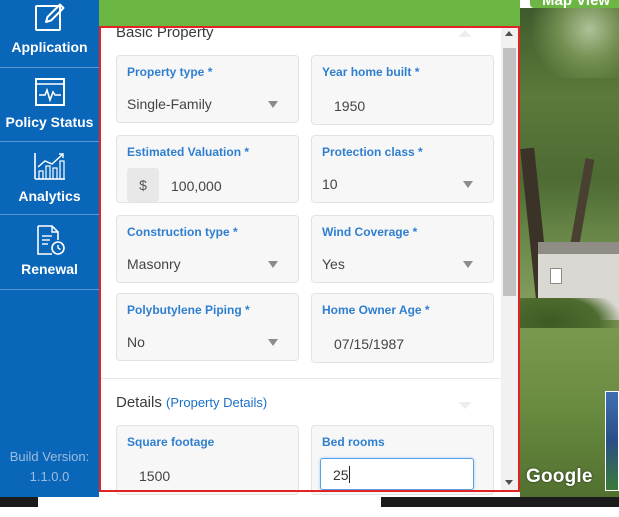  What do you see at coordinates (171, 442) in the screenshot?
I see `square-footage-label: Square footage` at bounding box center [171, 442].